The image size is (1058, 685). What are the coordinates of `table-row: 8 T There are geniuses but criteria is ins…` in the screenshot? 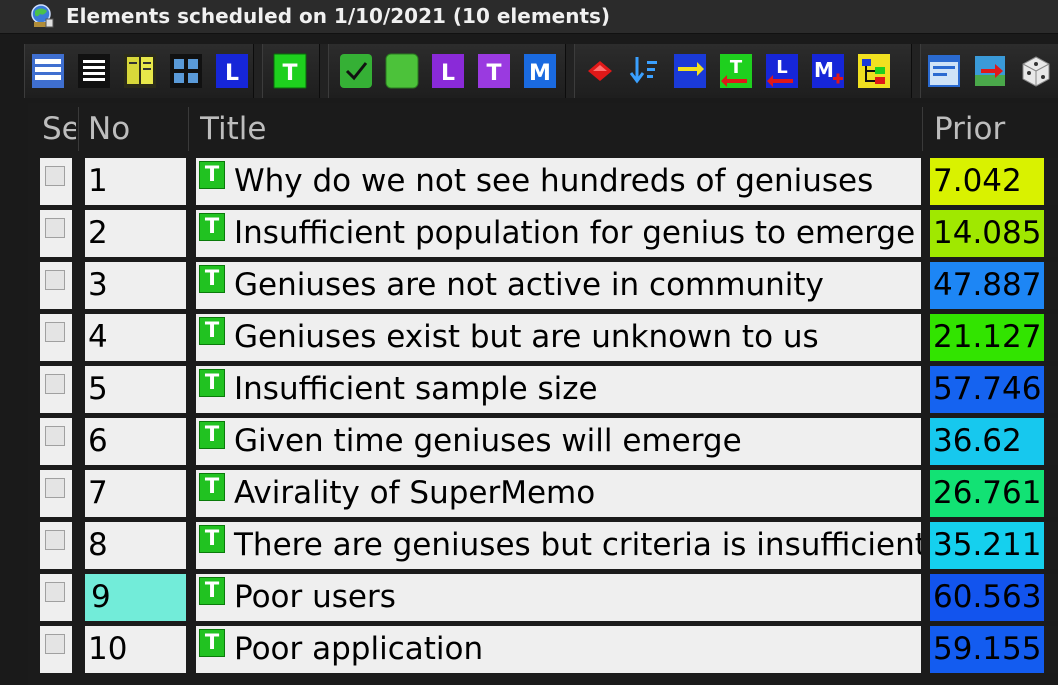 It's located at (543, 545).